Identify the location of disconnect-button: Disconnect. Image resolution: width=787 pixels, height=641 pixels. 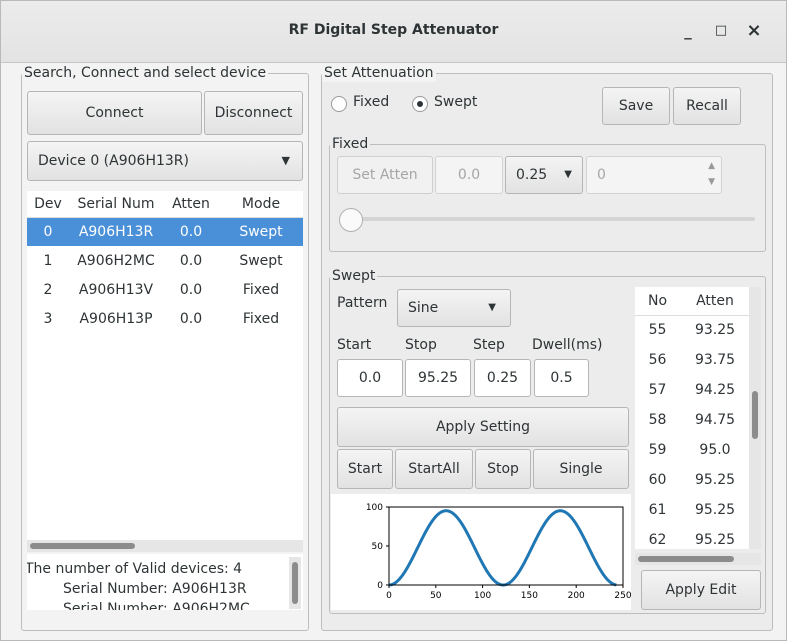
(253, 113).